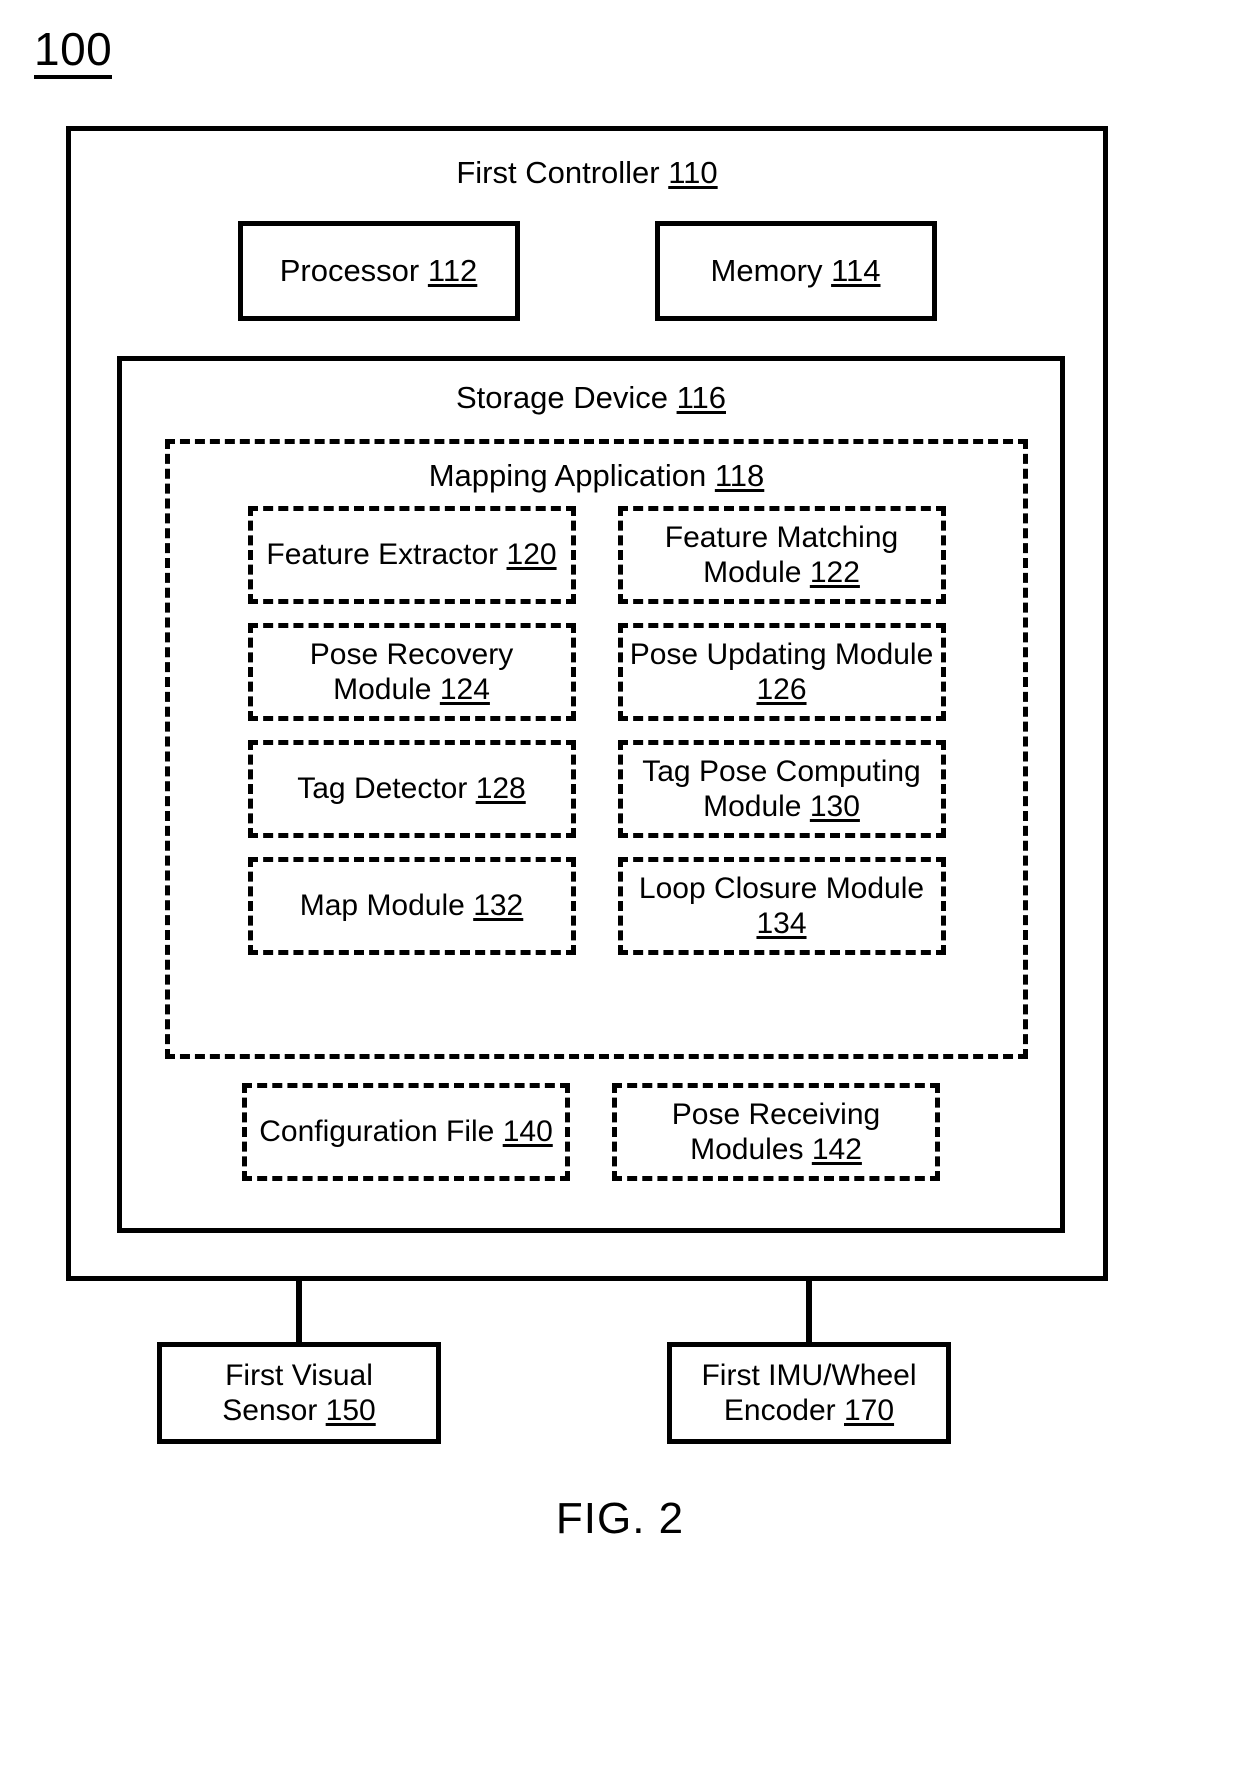 The height and width of the screenshot is (1792, 1240). Describe the element at coordinates (382, 689) in the screenshot. I see `pose-recovery-module-label-2: Module` at that location.